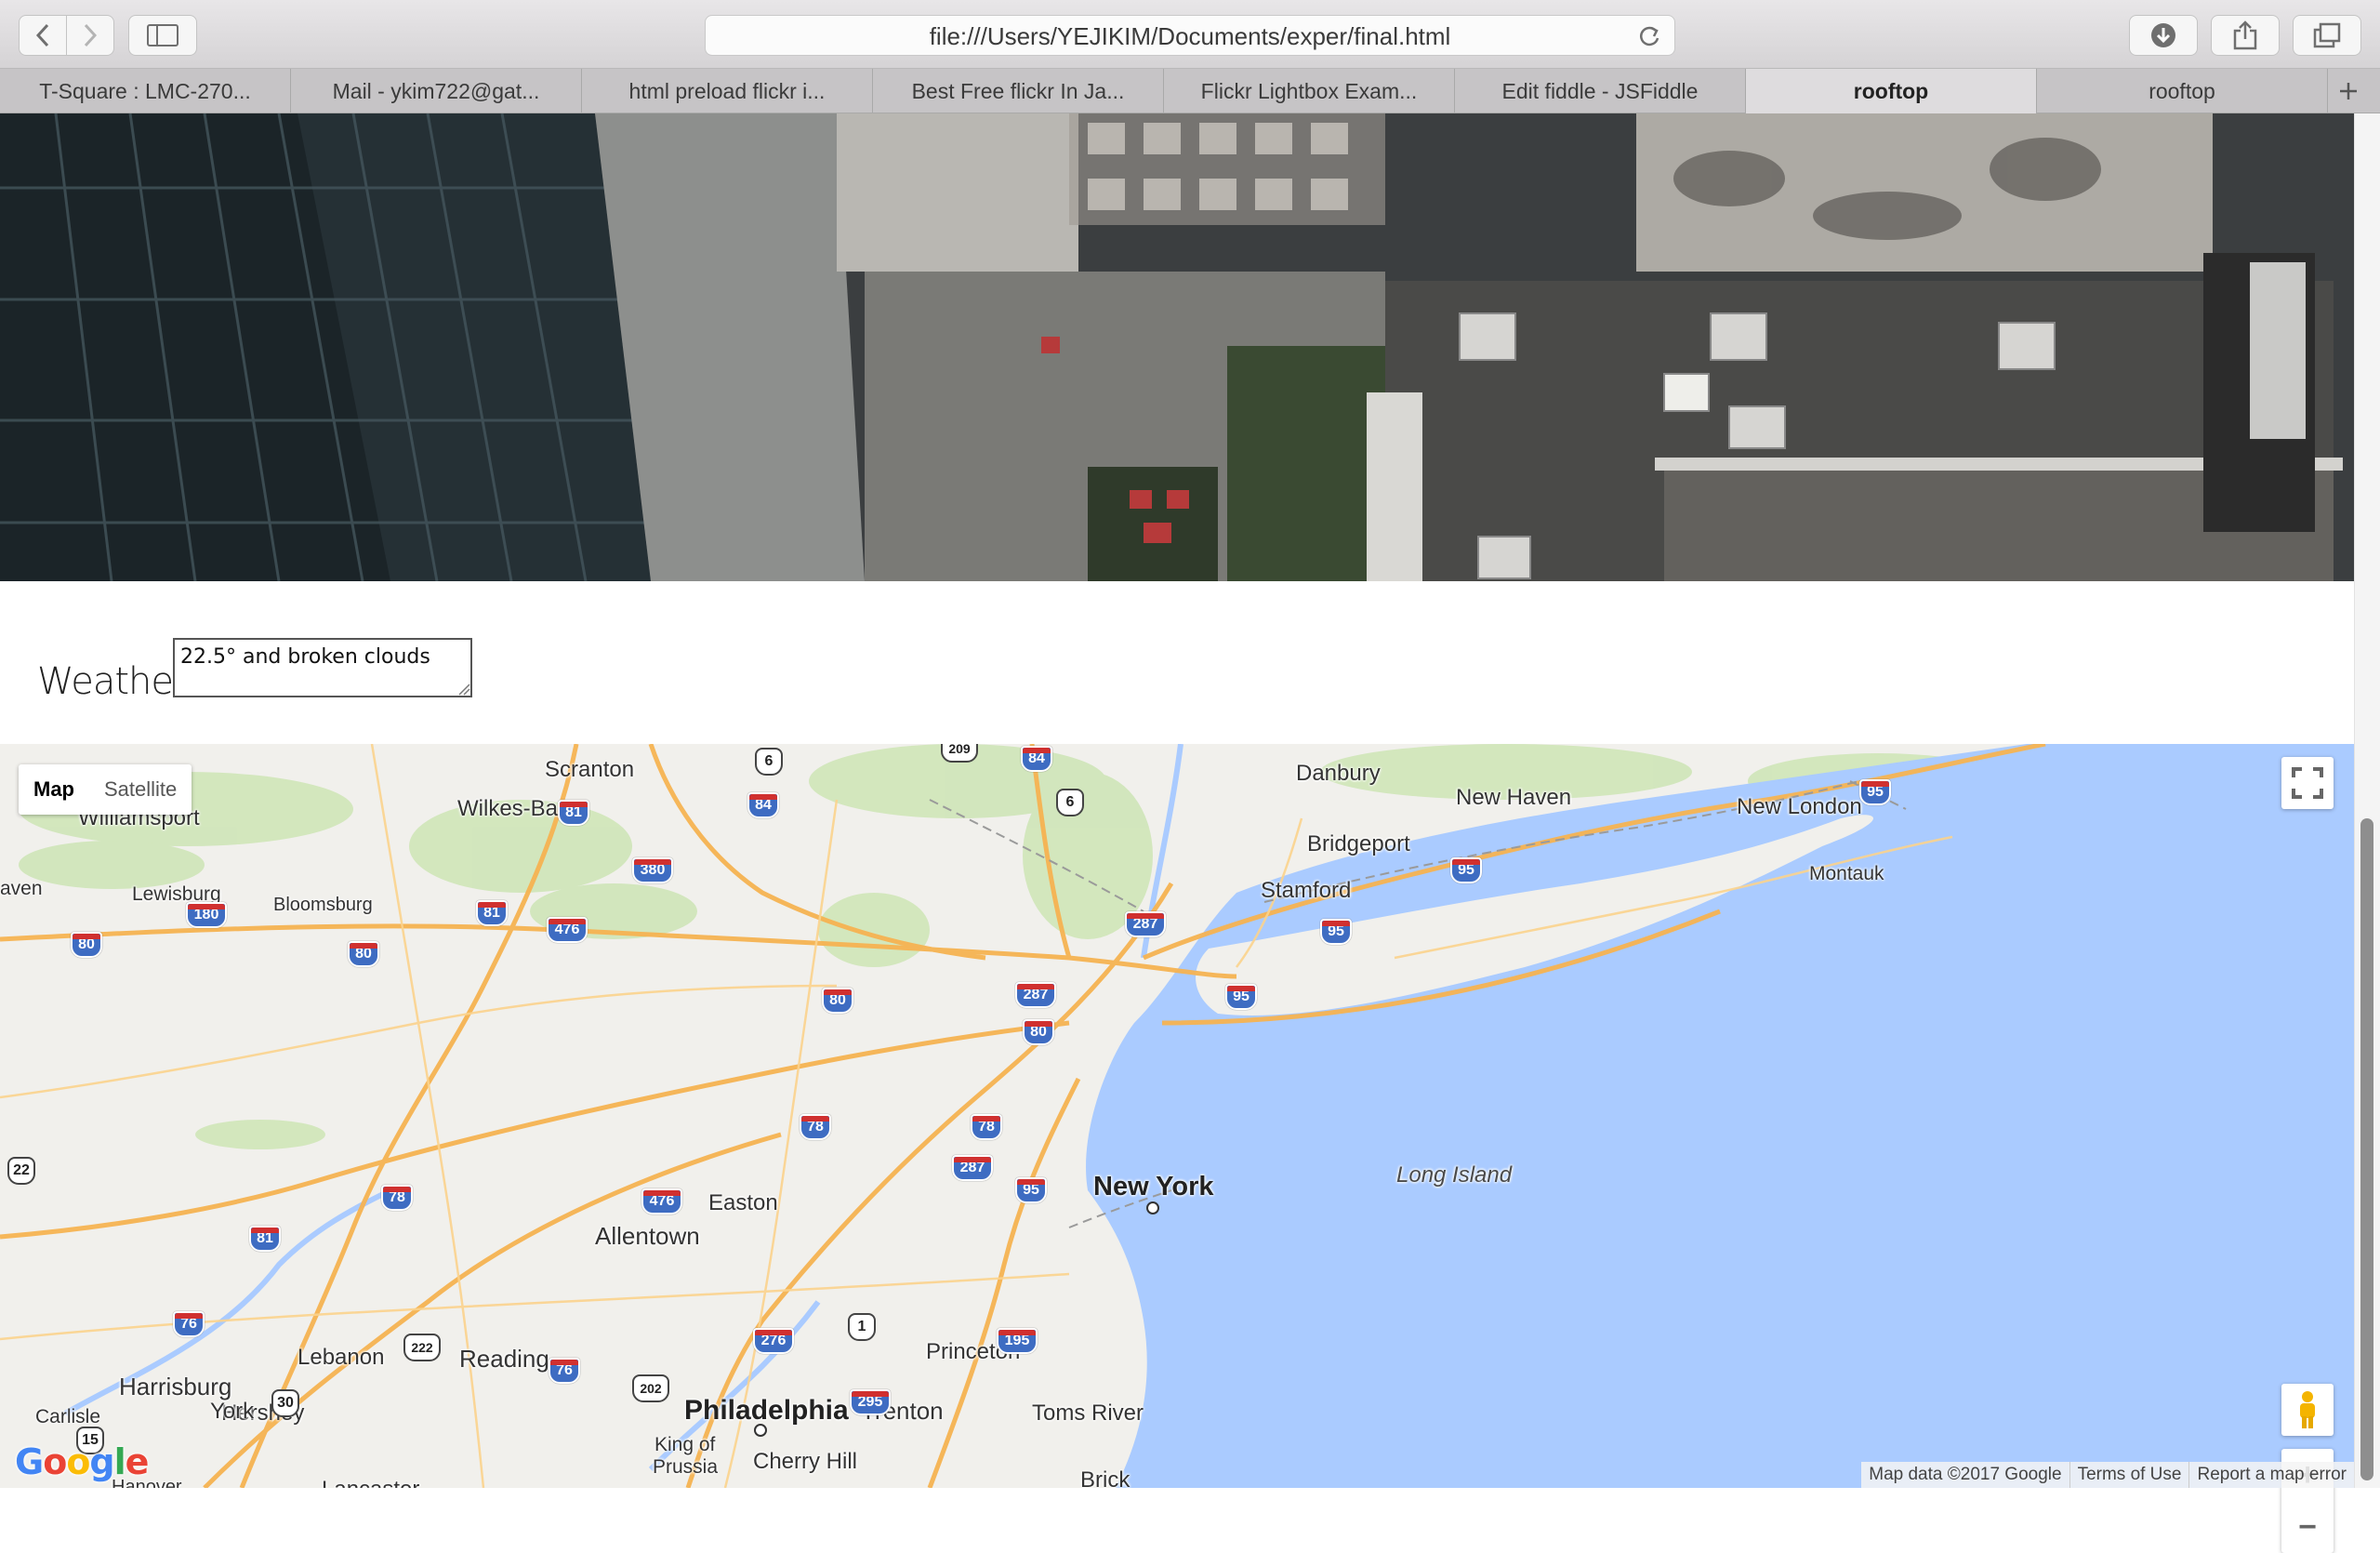 The image size is (2380, 1553). What do you see at coordinates (1965, 1474) in the screenshot?
I see `map-data-credit: Map data ©2017 Google` at bounding box center [1965, 1474].